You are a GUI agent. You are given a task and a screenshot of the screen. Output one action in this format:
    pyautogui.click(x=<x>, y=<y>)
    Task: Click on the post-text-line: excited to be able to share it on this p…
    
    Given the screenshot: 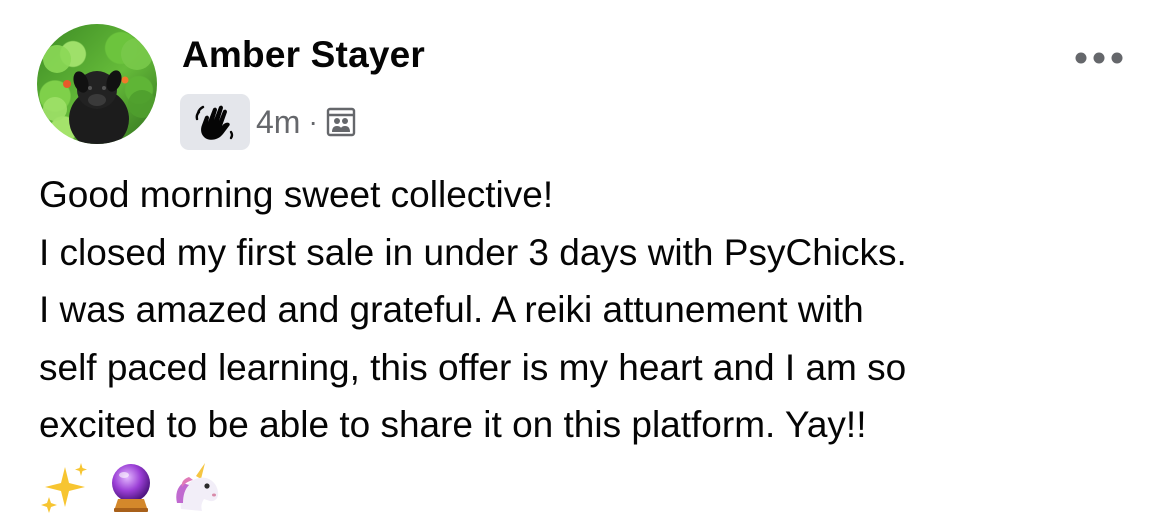 What is the action you would take?
    pyautogui.click(x=453, y=424)
    